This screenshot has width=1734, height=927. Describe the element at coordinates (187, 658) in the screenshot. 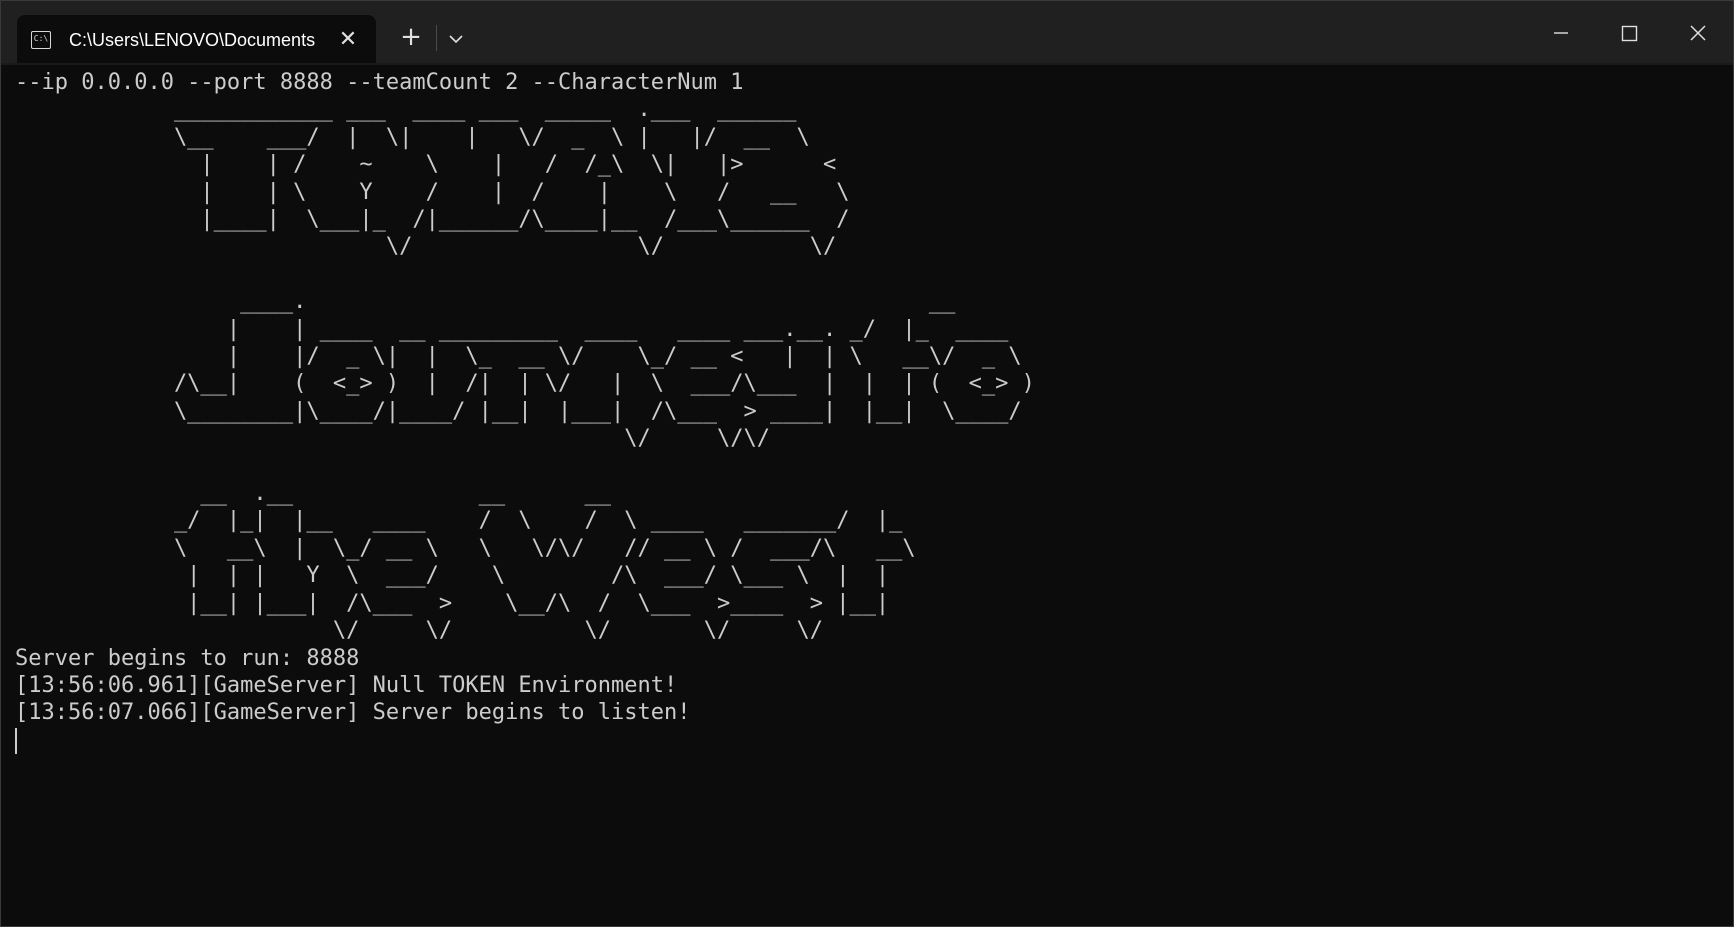

I see `log-line: Server begins to run: 8888` at that location.